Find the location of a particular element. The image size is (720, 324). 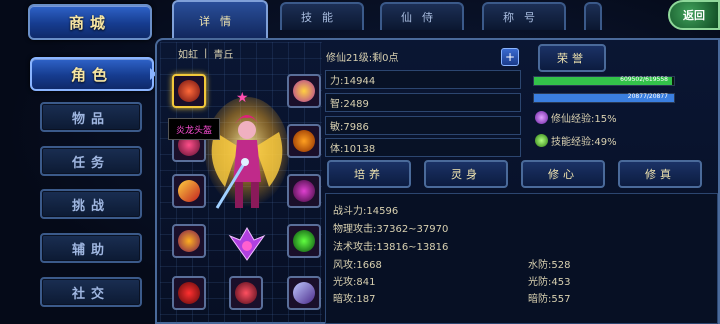

menu-item-label: 挑战 is located at coordinates (90, 206).